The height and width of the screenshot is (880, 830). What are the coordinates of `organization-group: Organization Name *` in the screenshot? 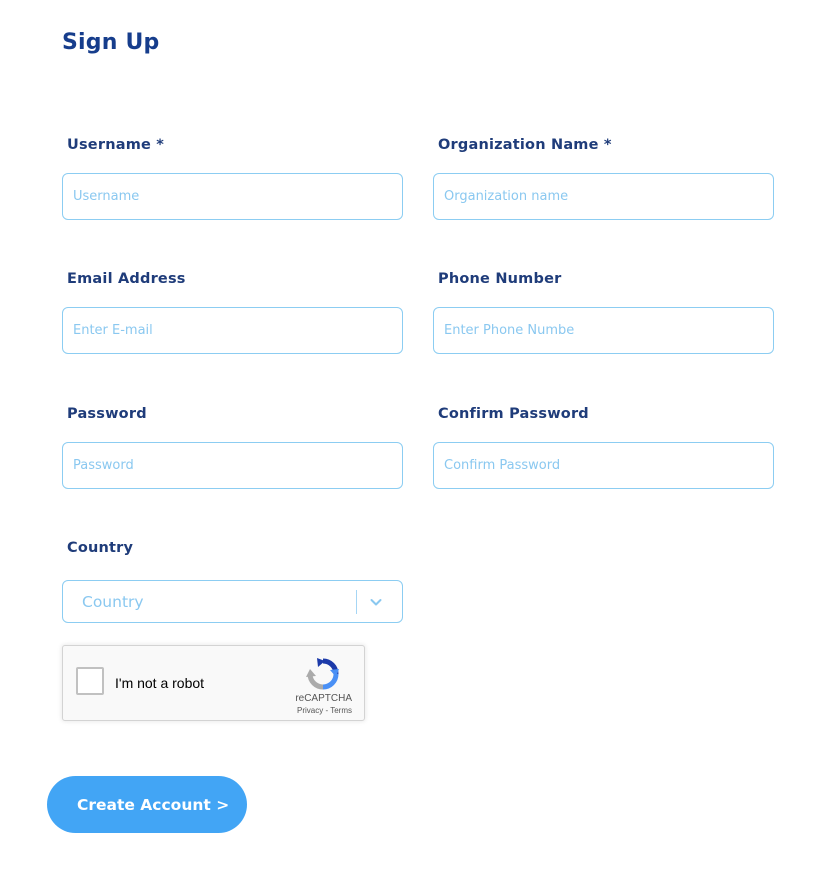 It's located at (604, 178).